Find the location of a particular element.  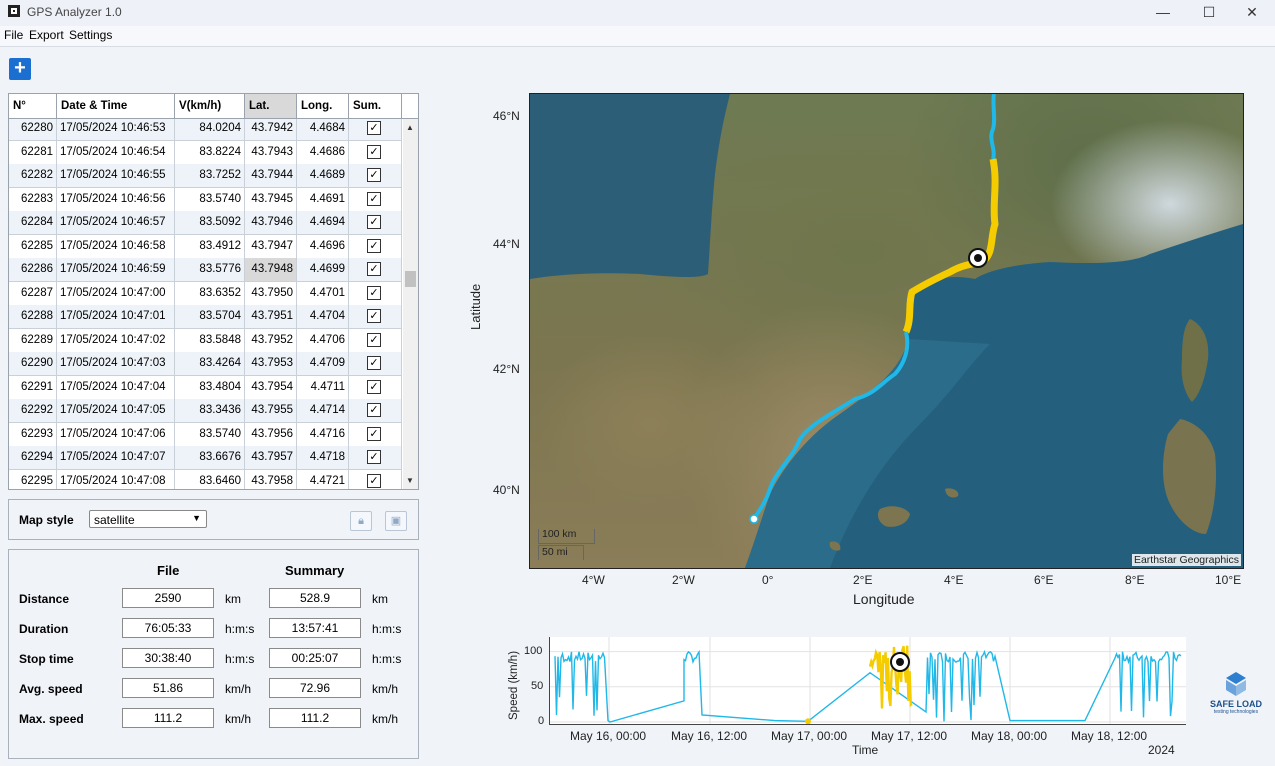

table-cell: 17/05/2024 10:46:56 is located at coordinates (116, 199).